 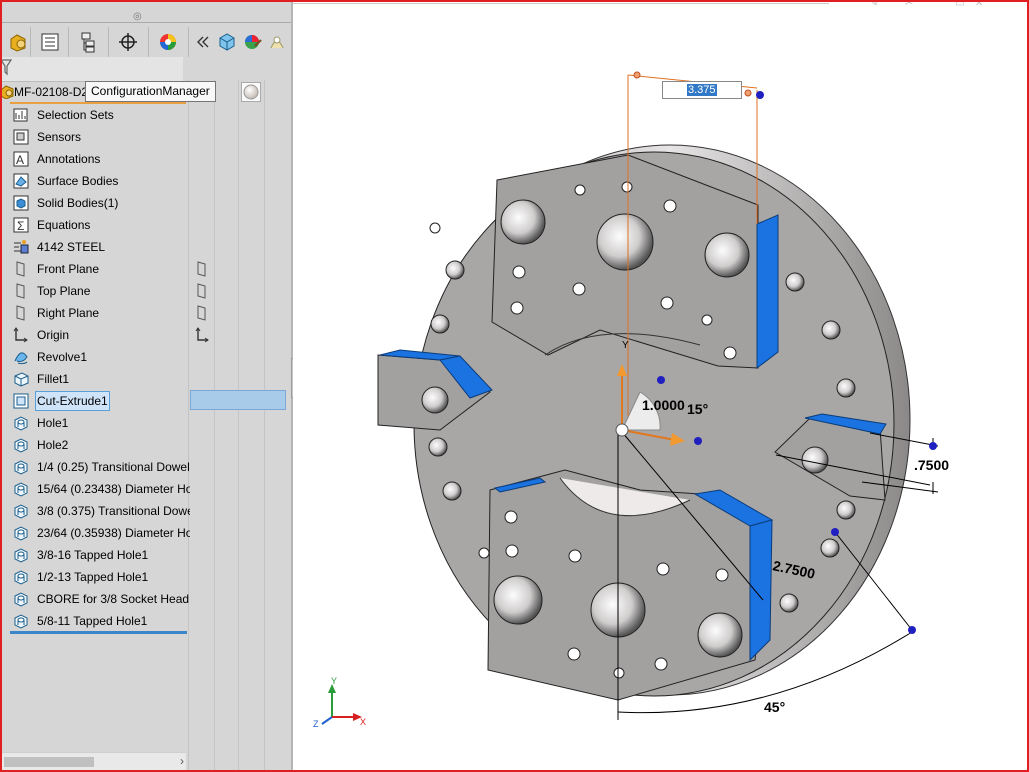 I want to click on dimension-45-deg: 45°, so click(x=774, y=707).